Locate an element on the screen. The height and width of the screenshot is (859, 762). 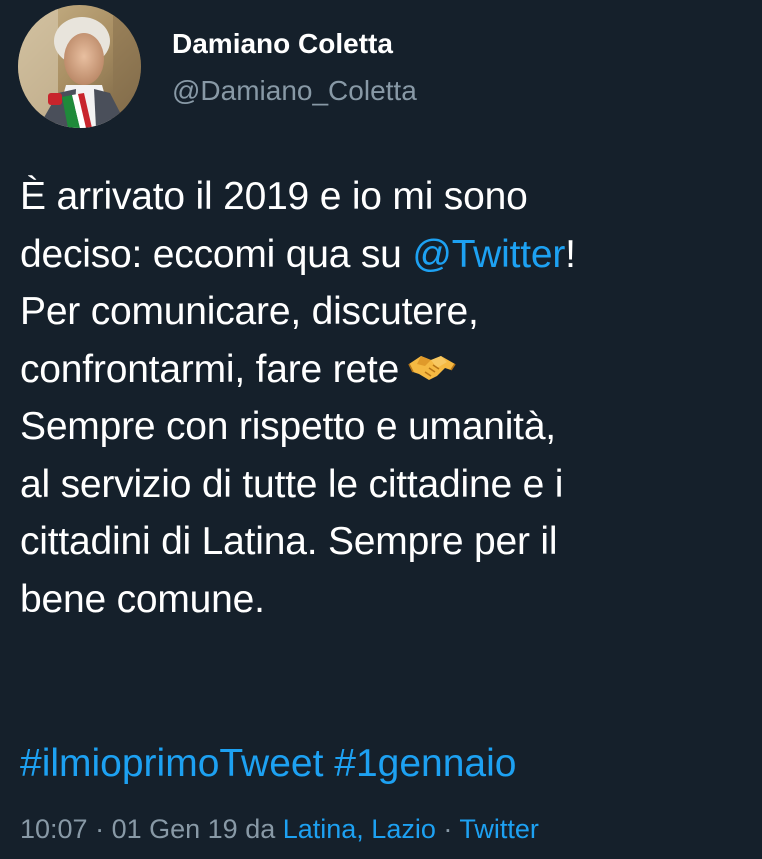
avatar is located at coordinates (79, 66).